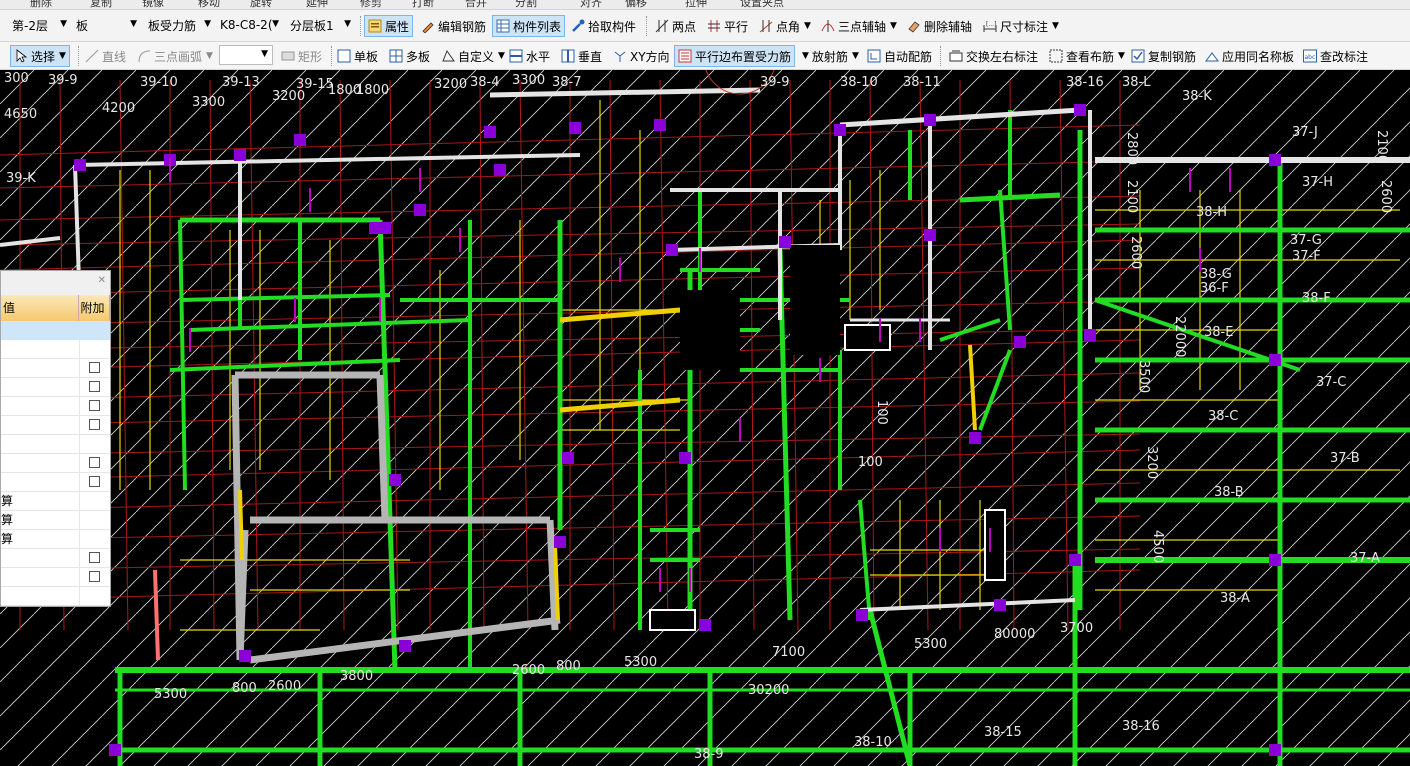  Describe the element at coordinates (675, 26) in the screenshot. I see `two-point-axis-button: 两点` at that location.